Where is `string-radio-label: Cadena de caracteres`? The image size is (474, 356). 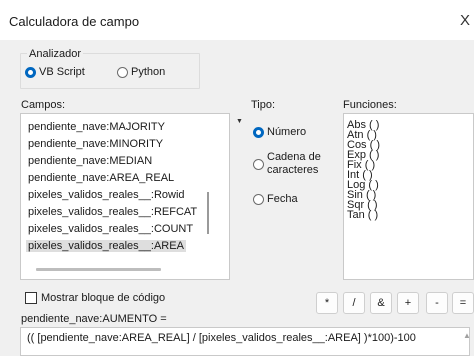 string-radio-label: Cadena de caracteres is located at coordinates (294, 164).